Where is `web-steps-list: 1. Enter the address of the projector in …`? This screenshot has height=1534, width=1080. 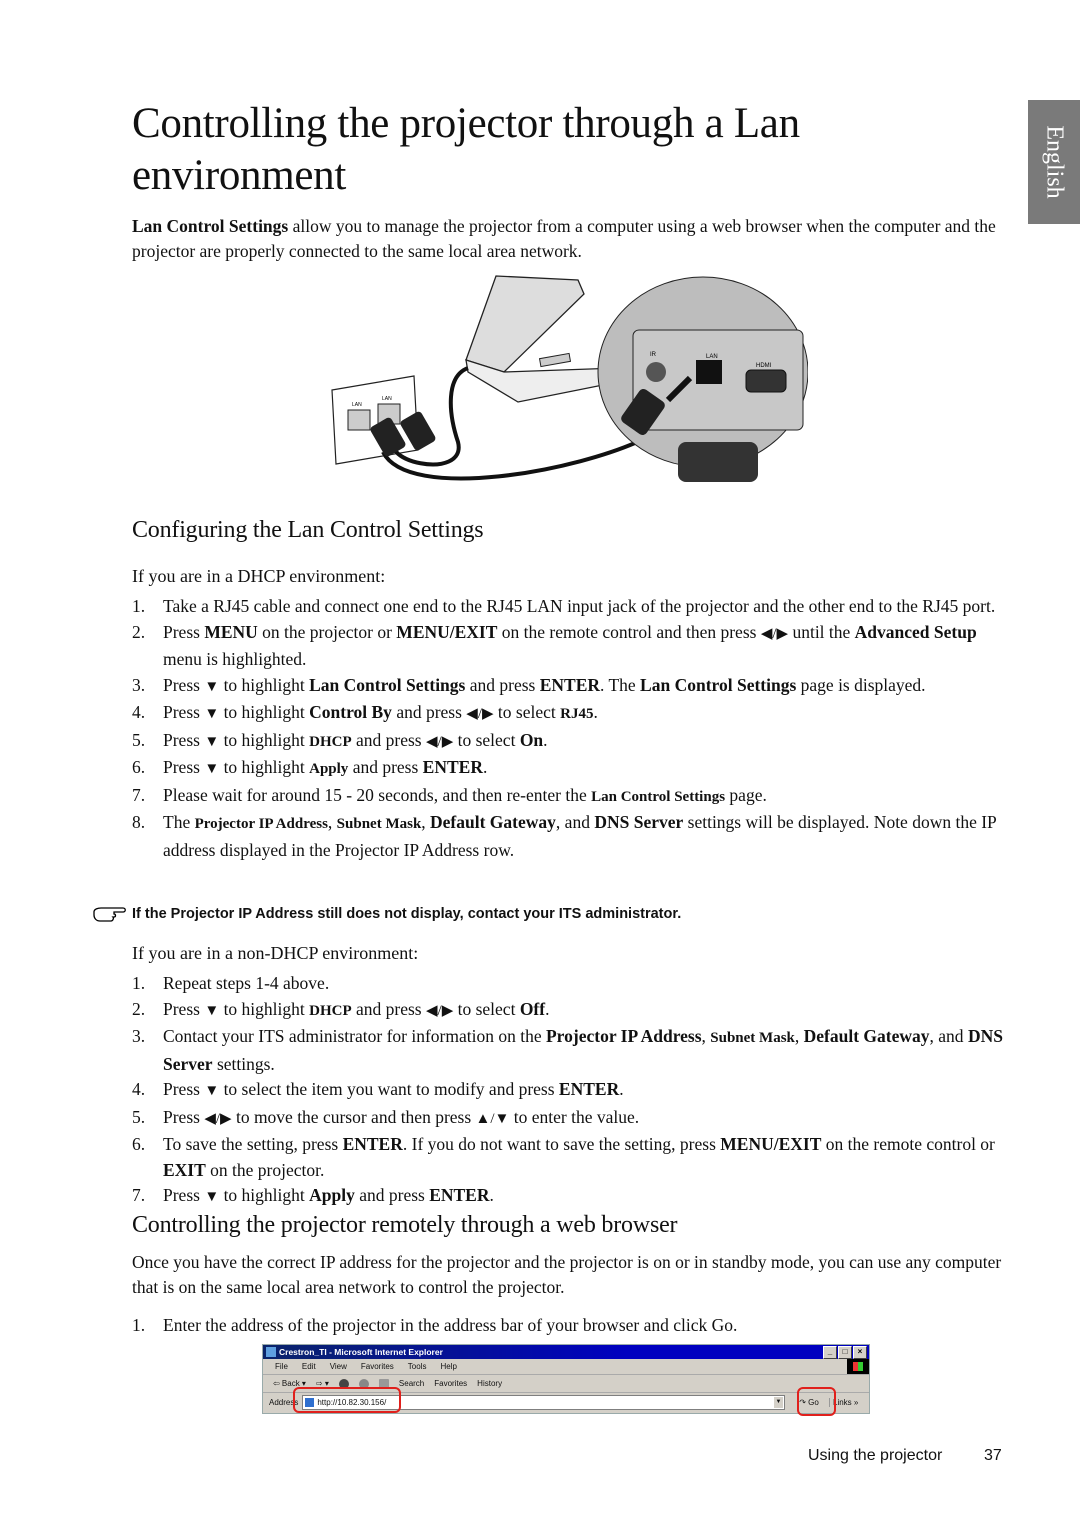
web-steps-list: 1. Enter the address of the projector in … is located at coordinates (572, 1326).